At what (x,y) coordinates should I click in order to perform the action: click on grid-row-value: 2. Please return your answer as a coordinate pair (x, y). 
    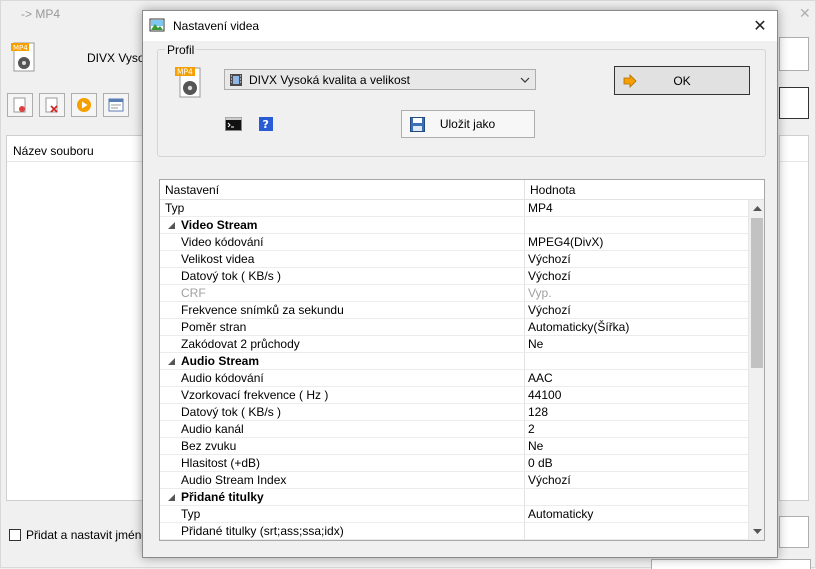
    Looking at the image, I should click on (636, 429).